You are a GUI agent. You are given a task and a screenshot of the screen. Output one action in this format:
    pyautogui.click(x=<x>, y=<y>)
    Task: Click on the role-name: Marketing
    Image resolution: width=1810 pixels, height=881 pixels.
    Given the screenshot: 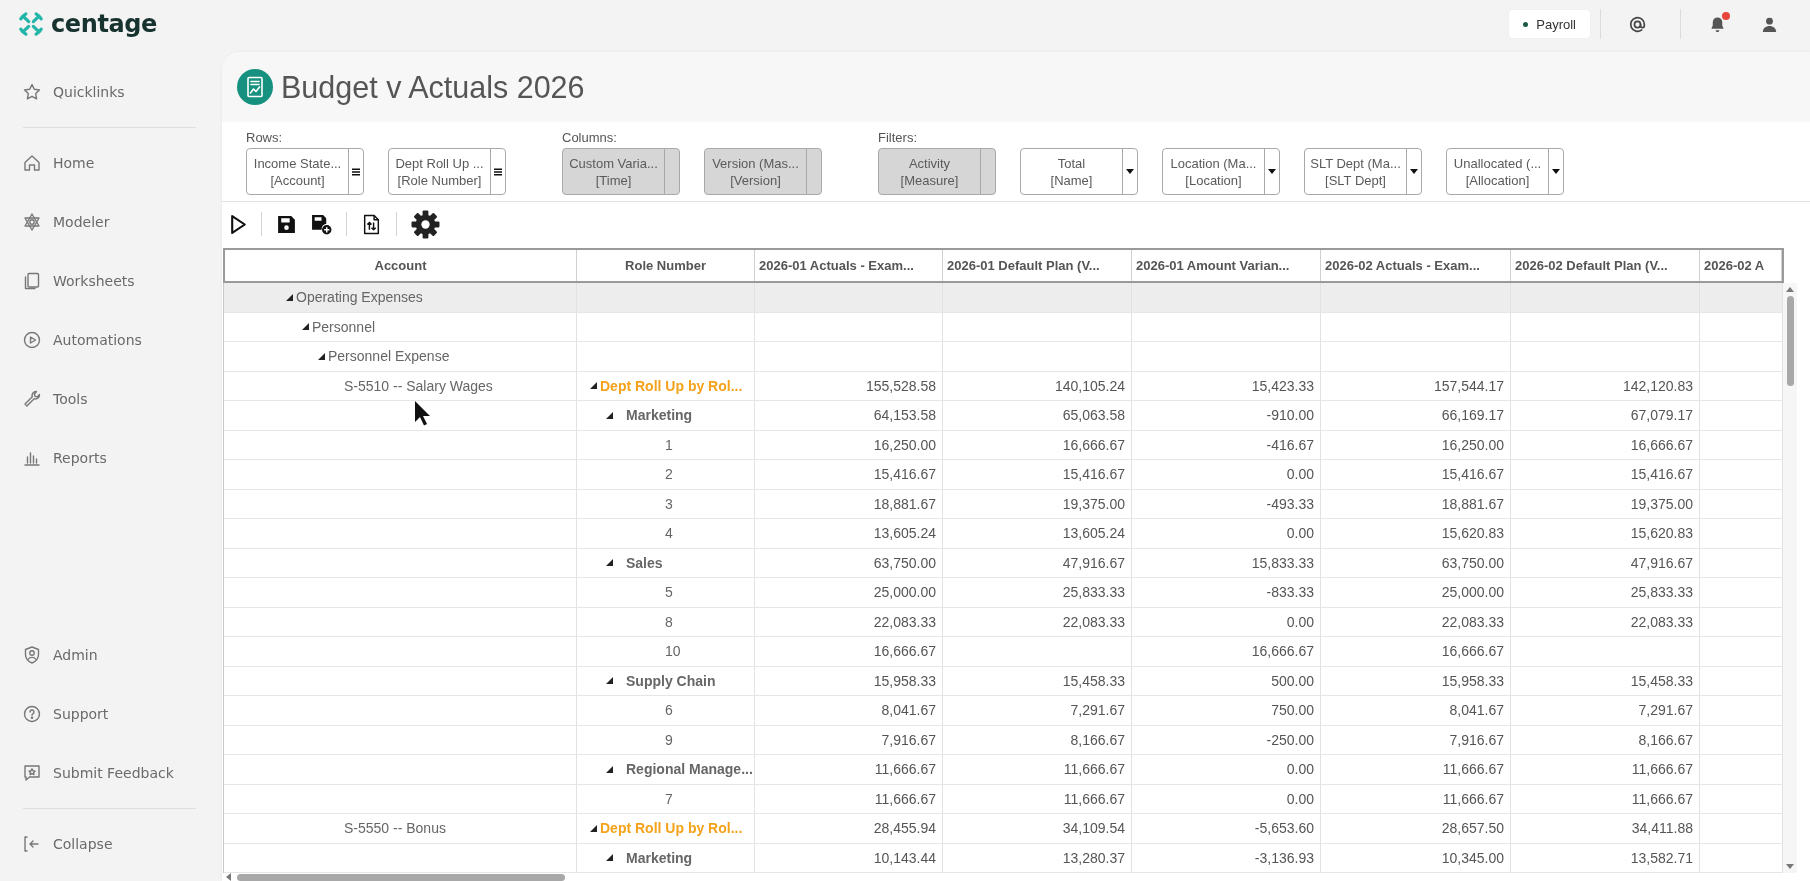 What is the action you would take?
    pyautogui.click(x=659, y=857)
    